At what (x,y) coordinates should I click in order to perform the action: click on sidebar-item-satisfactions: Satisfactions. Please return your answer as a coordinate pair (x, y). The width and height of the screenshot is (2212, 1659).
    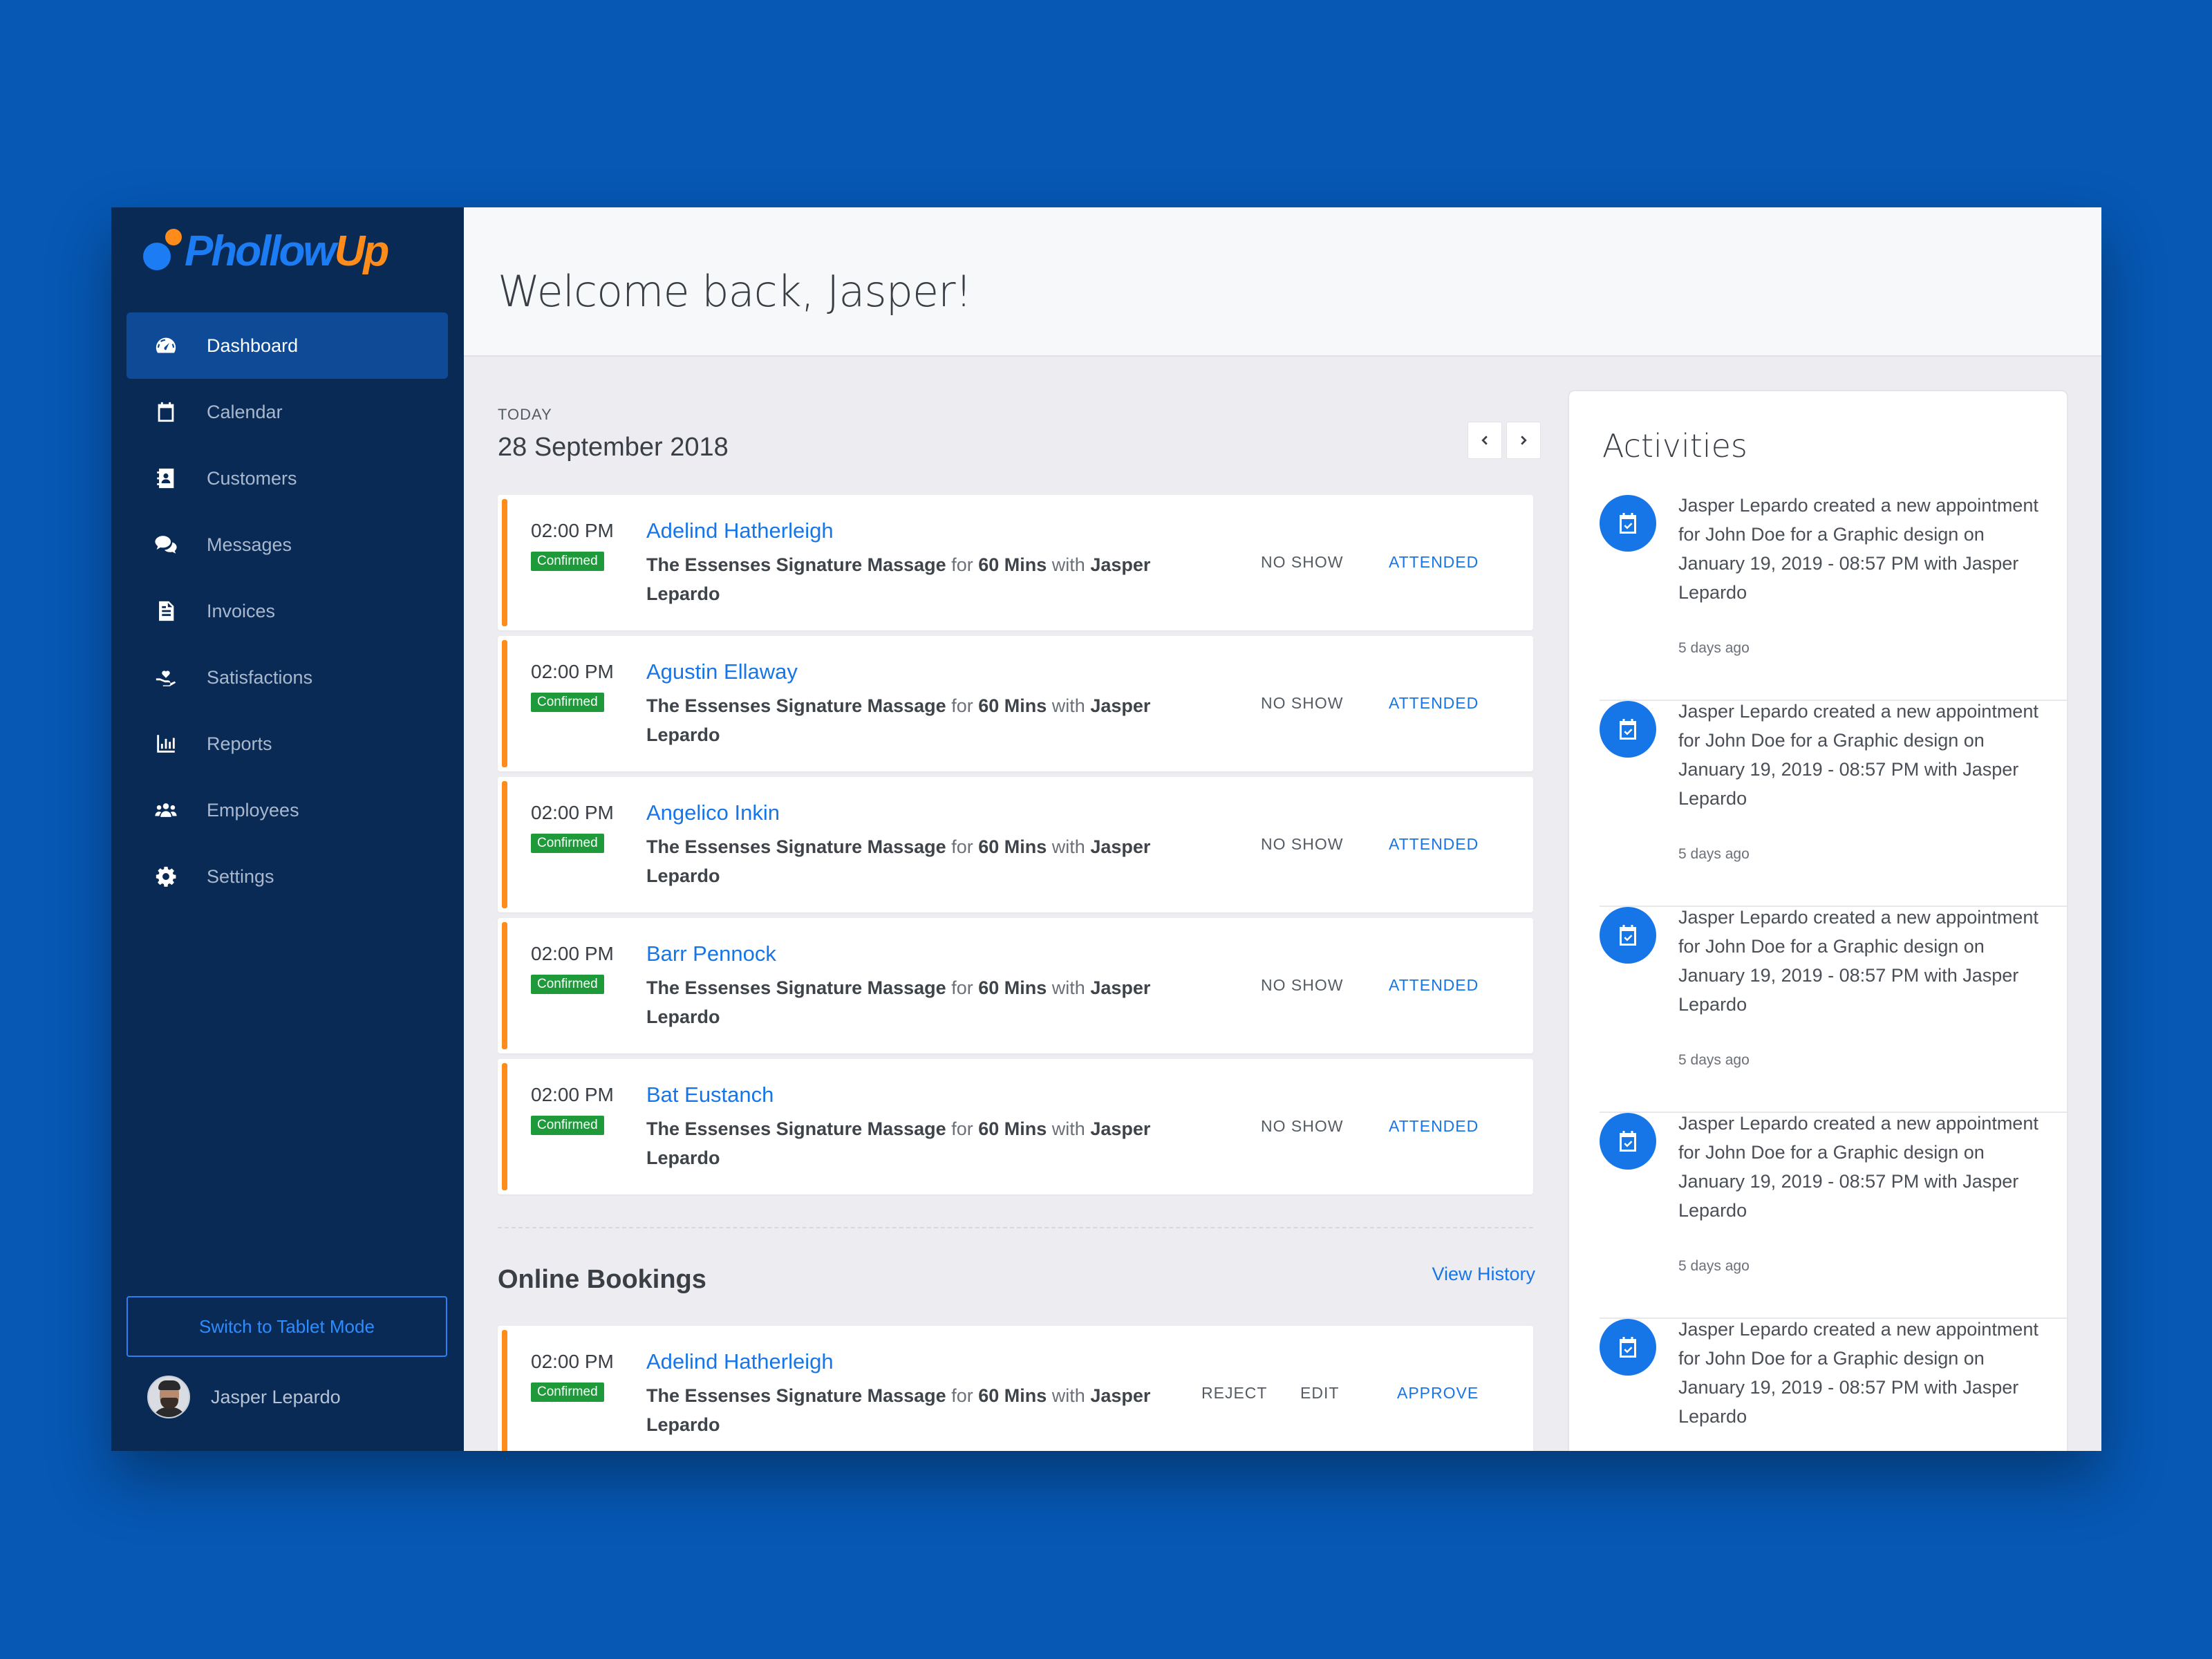
    Looking at the image, I should click on (287, 677).